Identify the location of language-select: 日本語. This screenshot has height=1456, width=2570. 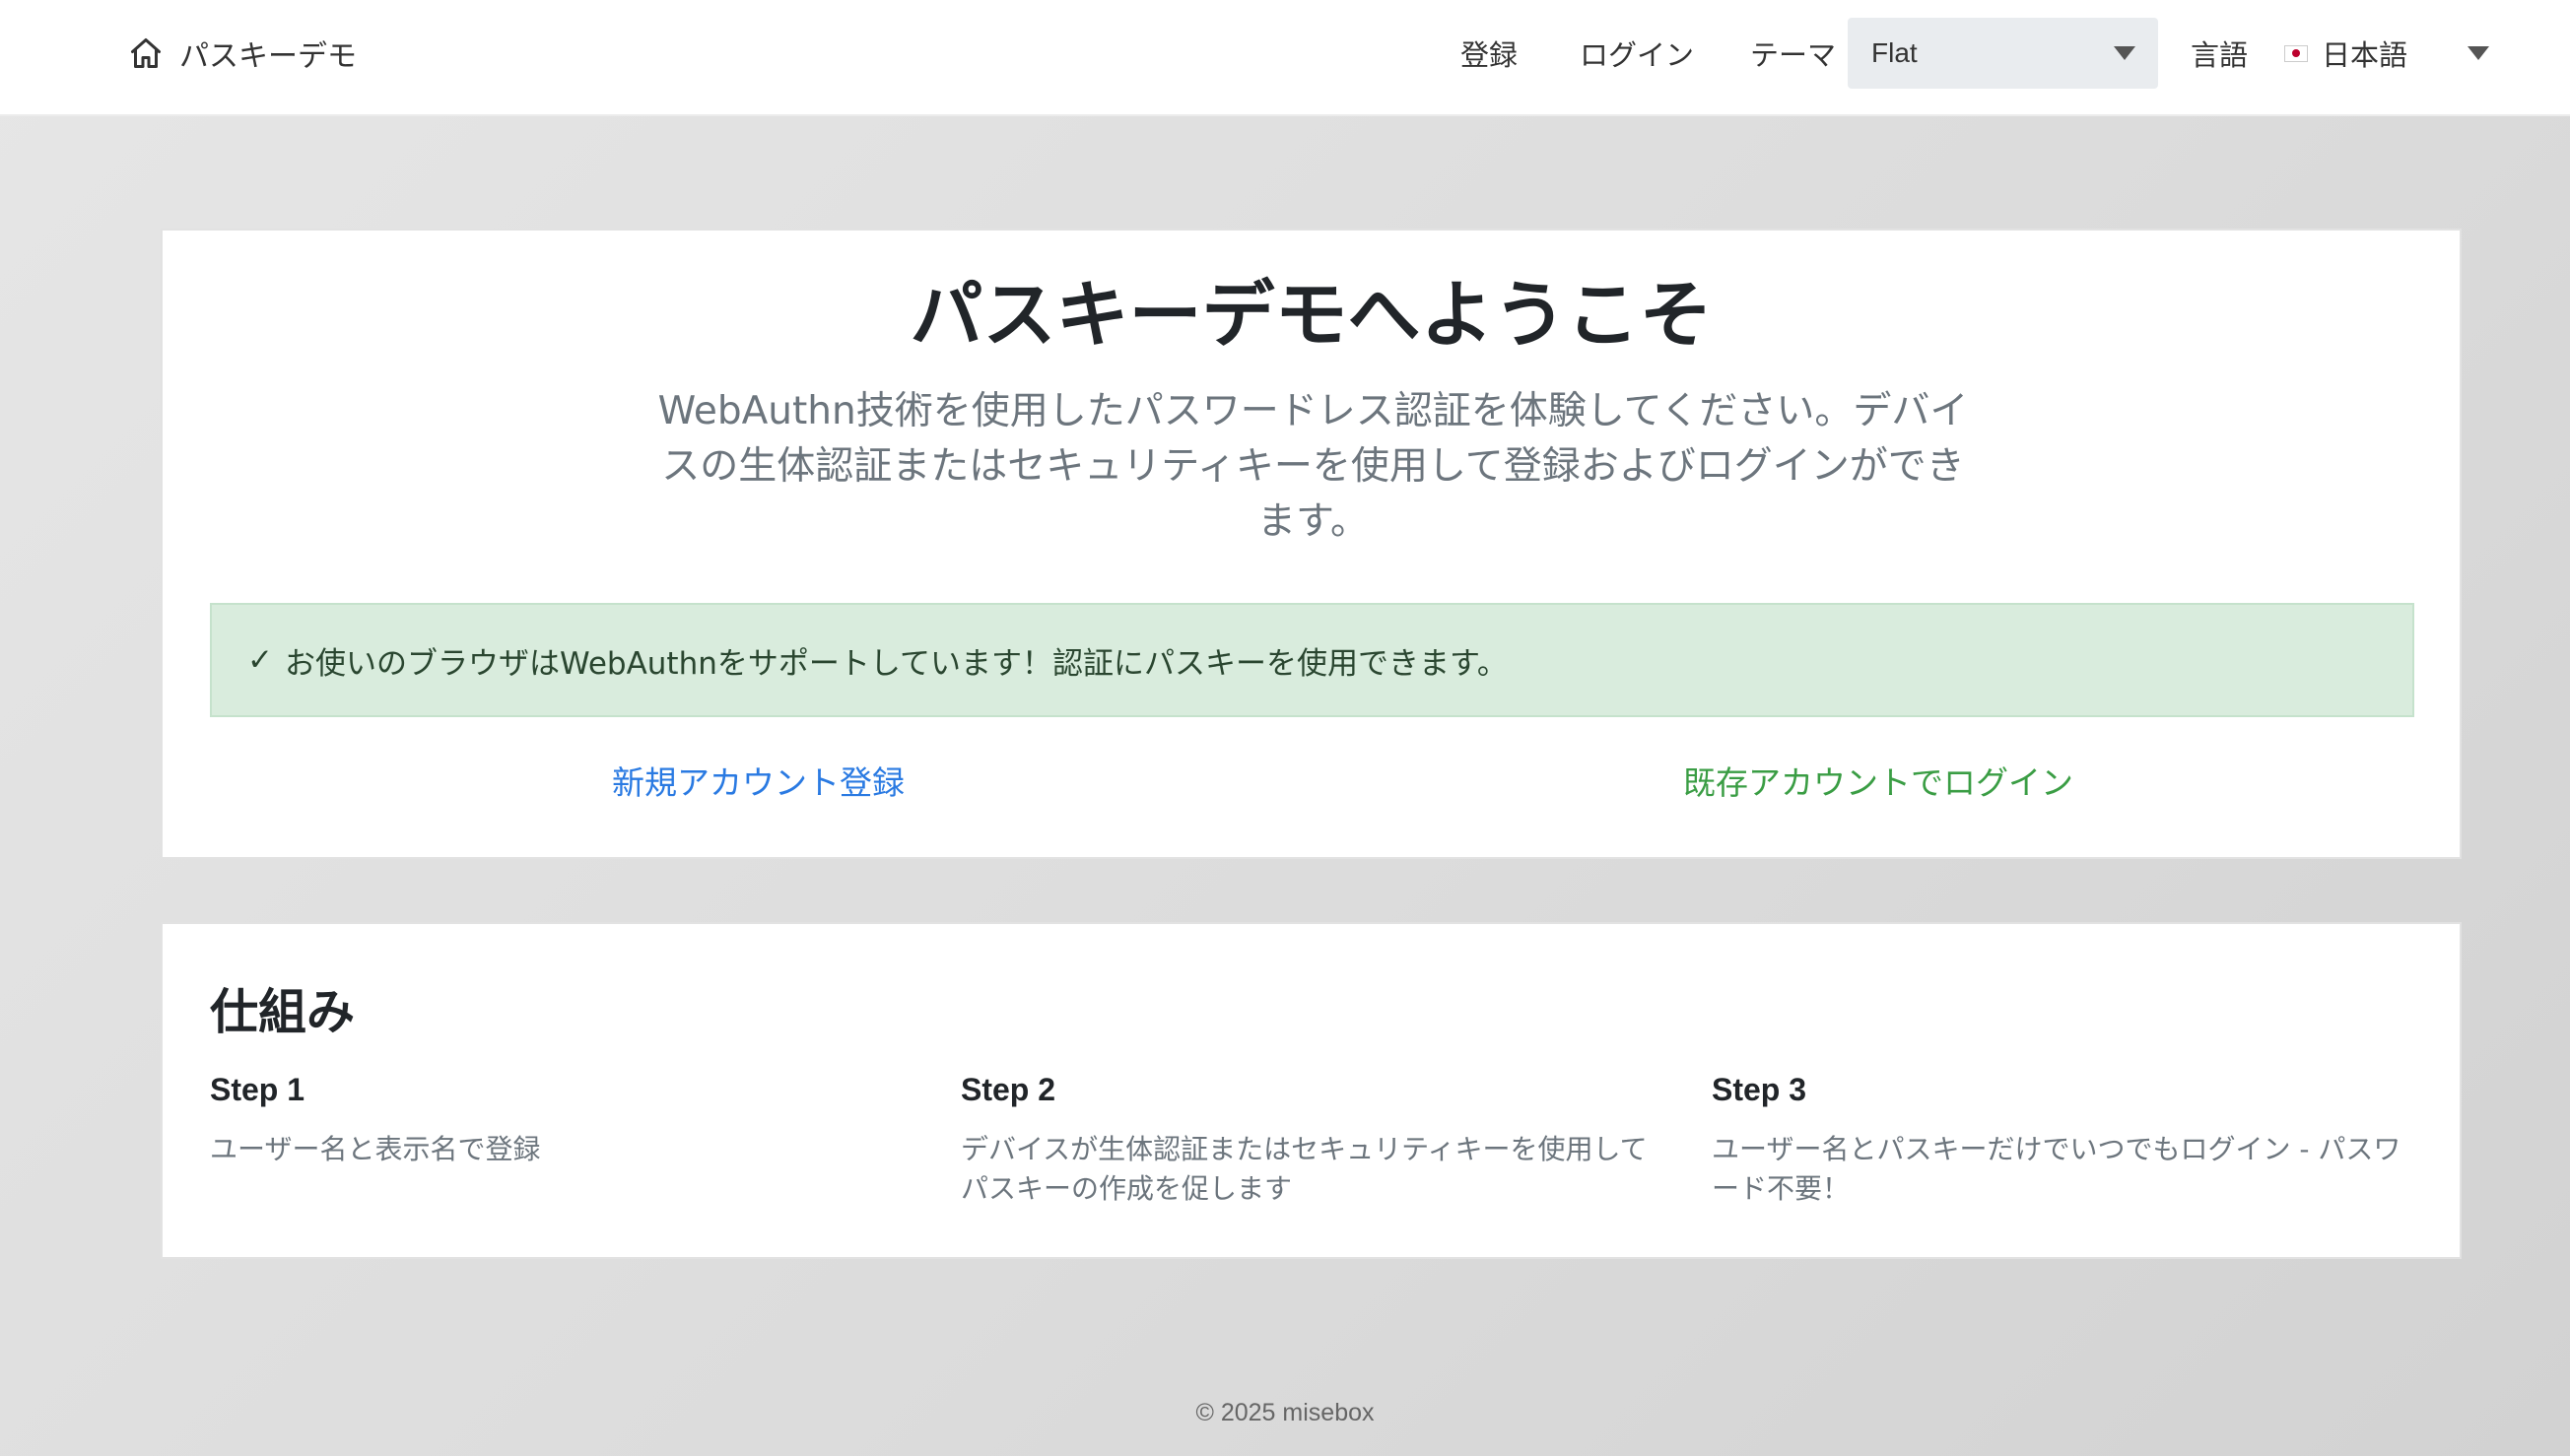
(2397, 53).